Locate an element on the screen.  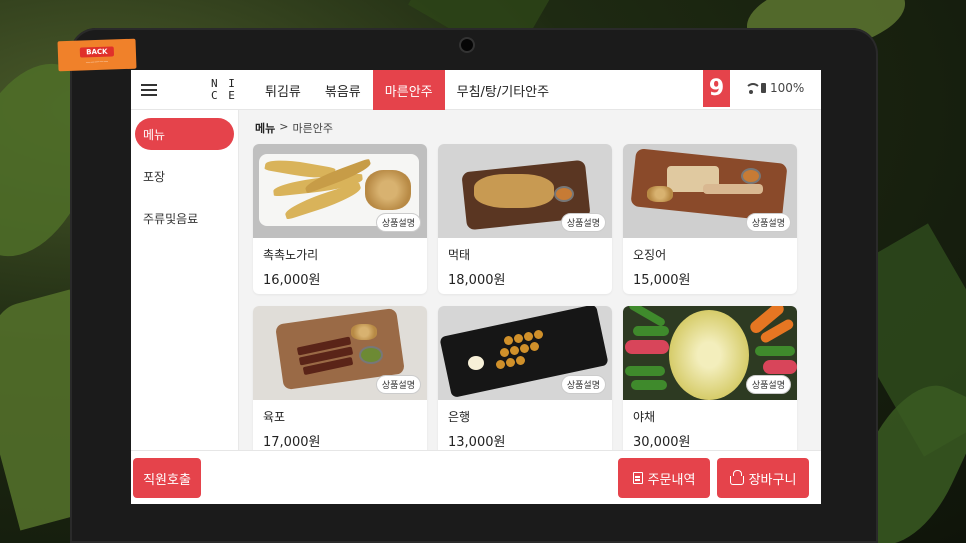
order-history-button: 주문내역 is located at coordinates (664, 478).